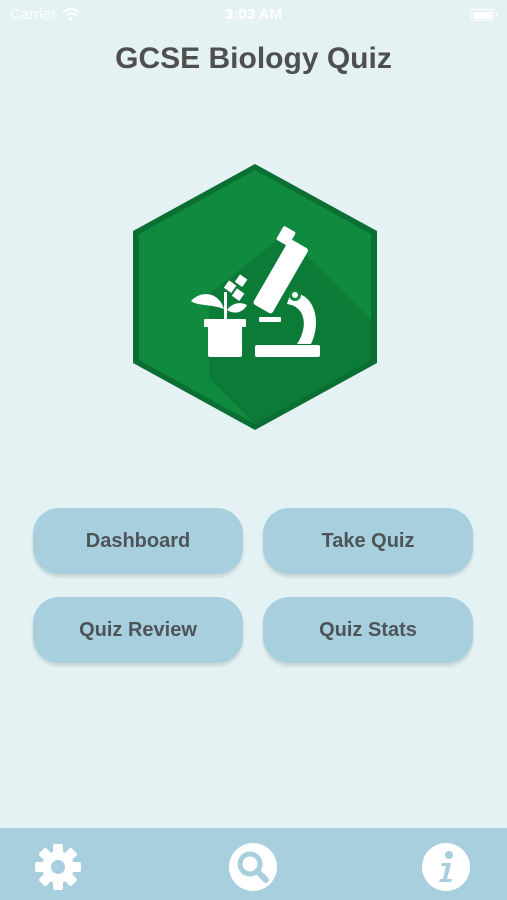  Describe the element at coordinates (446, 867) in the screenshot. I see `info-icon` at that location.